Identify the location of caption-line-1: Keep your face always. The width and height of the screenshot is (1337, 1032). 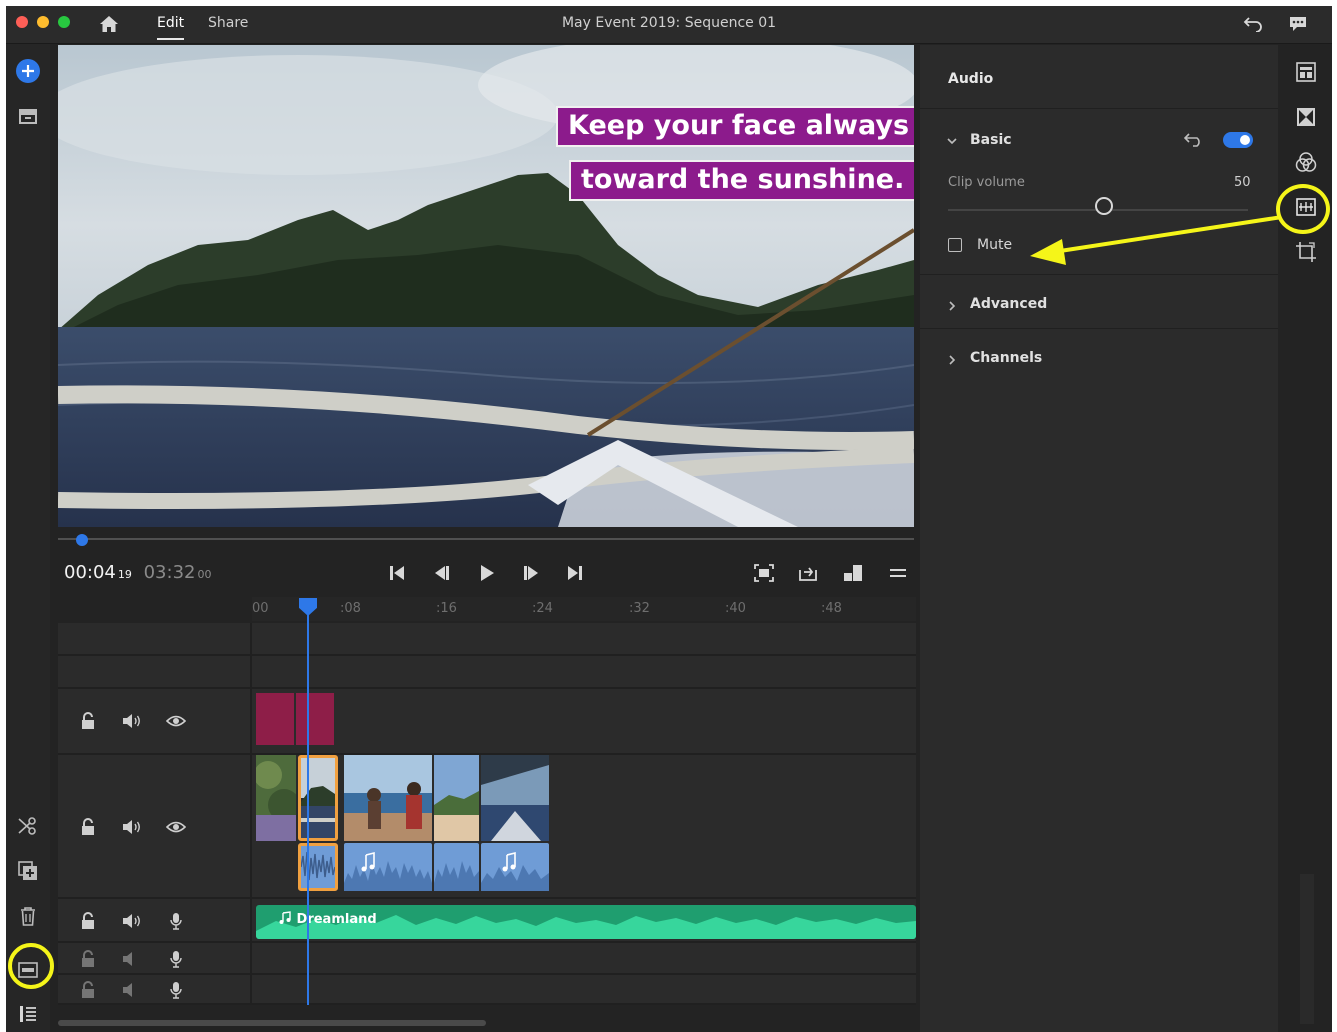
(735, 126).